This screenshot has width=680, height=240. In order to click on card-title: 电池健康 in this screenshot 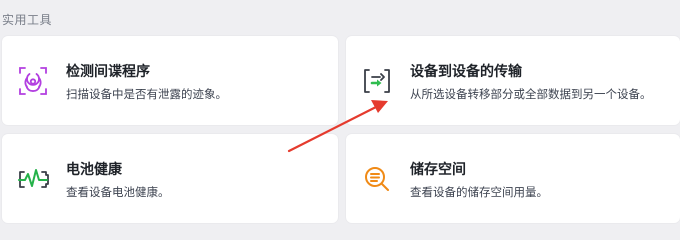, I will do `click(94, 170)`.